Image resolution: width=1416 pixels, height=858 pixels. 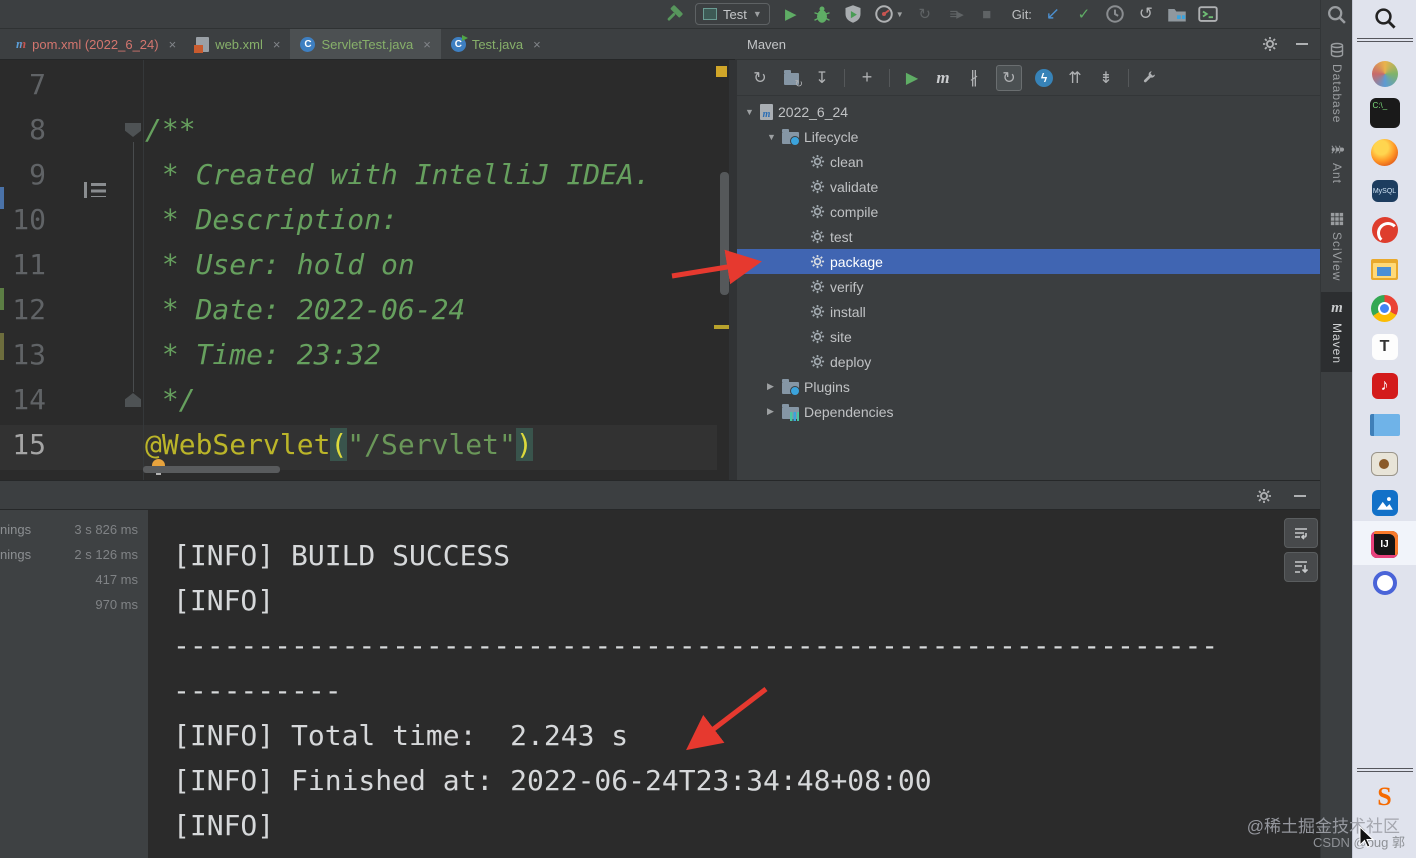 I want to click on history-button, so click(x=1115, y=14).